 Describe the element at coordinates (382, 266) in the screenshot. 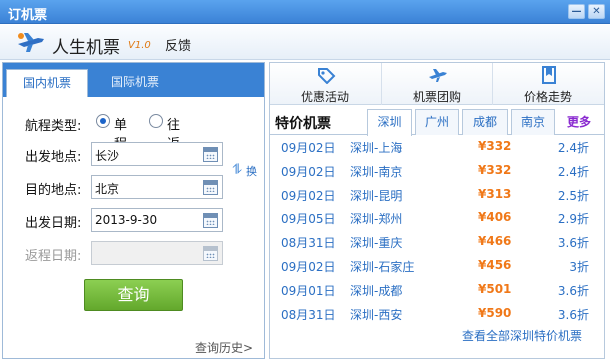

I see `deal-route: 深圳-石家庄` at that location.